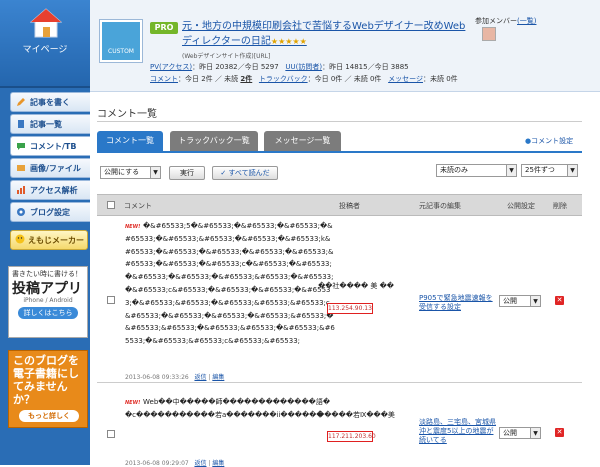  What do you see at coordinates (21, 124) in the screenshot?
I see `document-icon` at bounding box center [21, 124].